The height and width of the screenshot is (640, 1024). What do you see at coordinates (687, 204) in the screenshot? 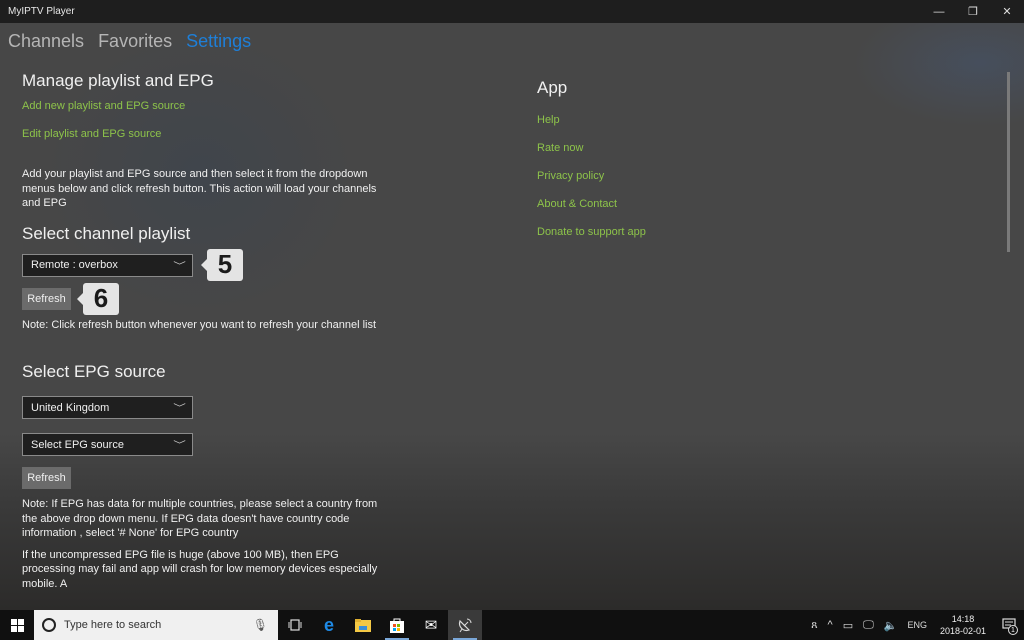
I see `about-contact-link: About & Contact` at bounding box center [687, 204].